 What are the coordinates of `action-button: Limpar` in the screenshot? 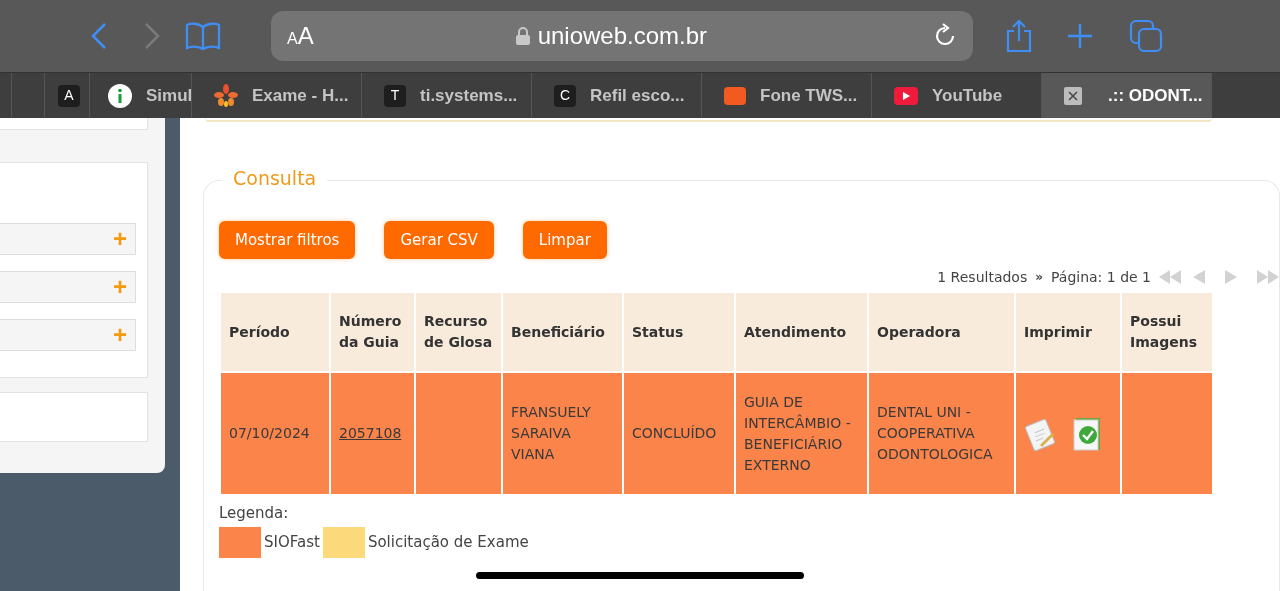 It's located at (564, 240).